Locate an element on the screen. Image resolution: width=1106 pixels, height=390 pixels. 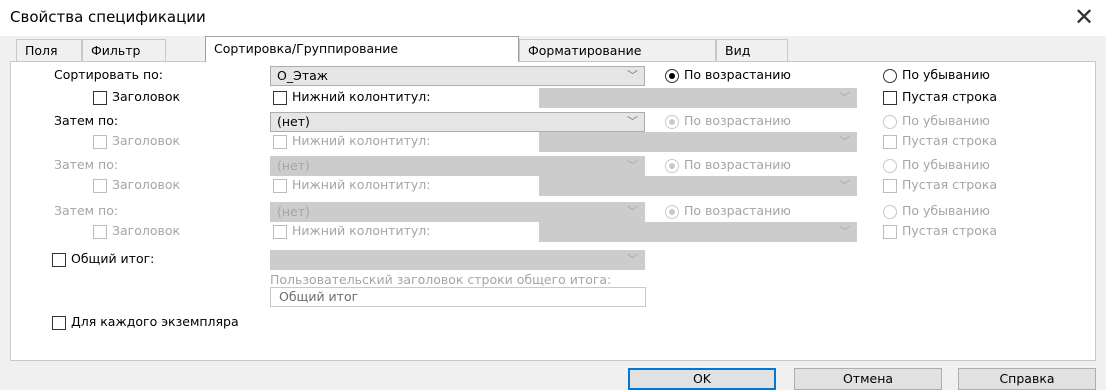
grand-total-label: Общий итог: is located at coordinates (113, 258).